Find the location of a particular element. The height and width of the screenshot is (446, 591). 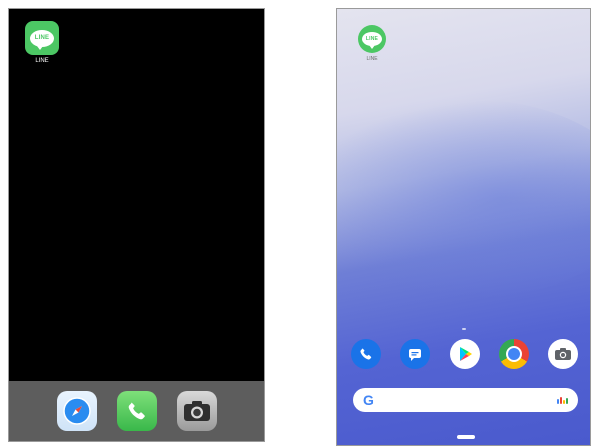

ios-app-line: LINE LINE is located at coordinates (42, 42).